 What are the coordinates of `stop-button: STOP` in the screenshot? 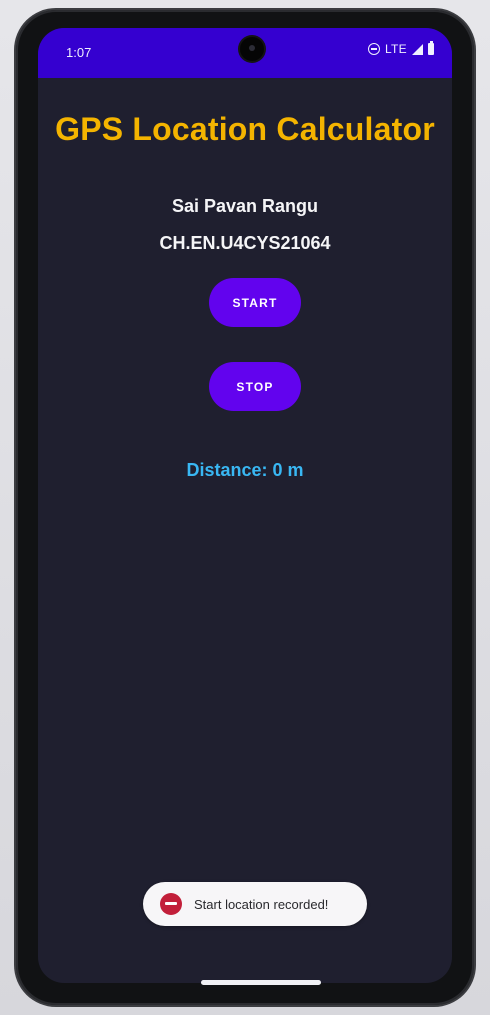 It's located at (255, 386).